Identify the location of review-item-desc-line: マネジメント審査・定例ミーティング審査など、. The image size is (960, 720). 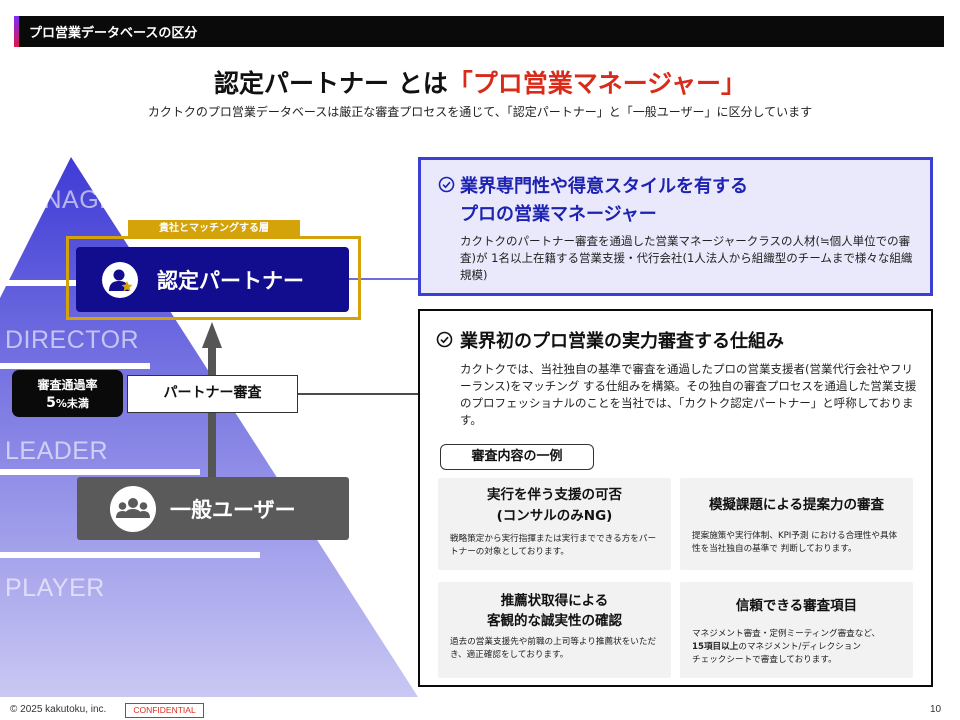
(786, 634).